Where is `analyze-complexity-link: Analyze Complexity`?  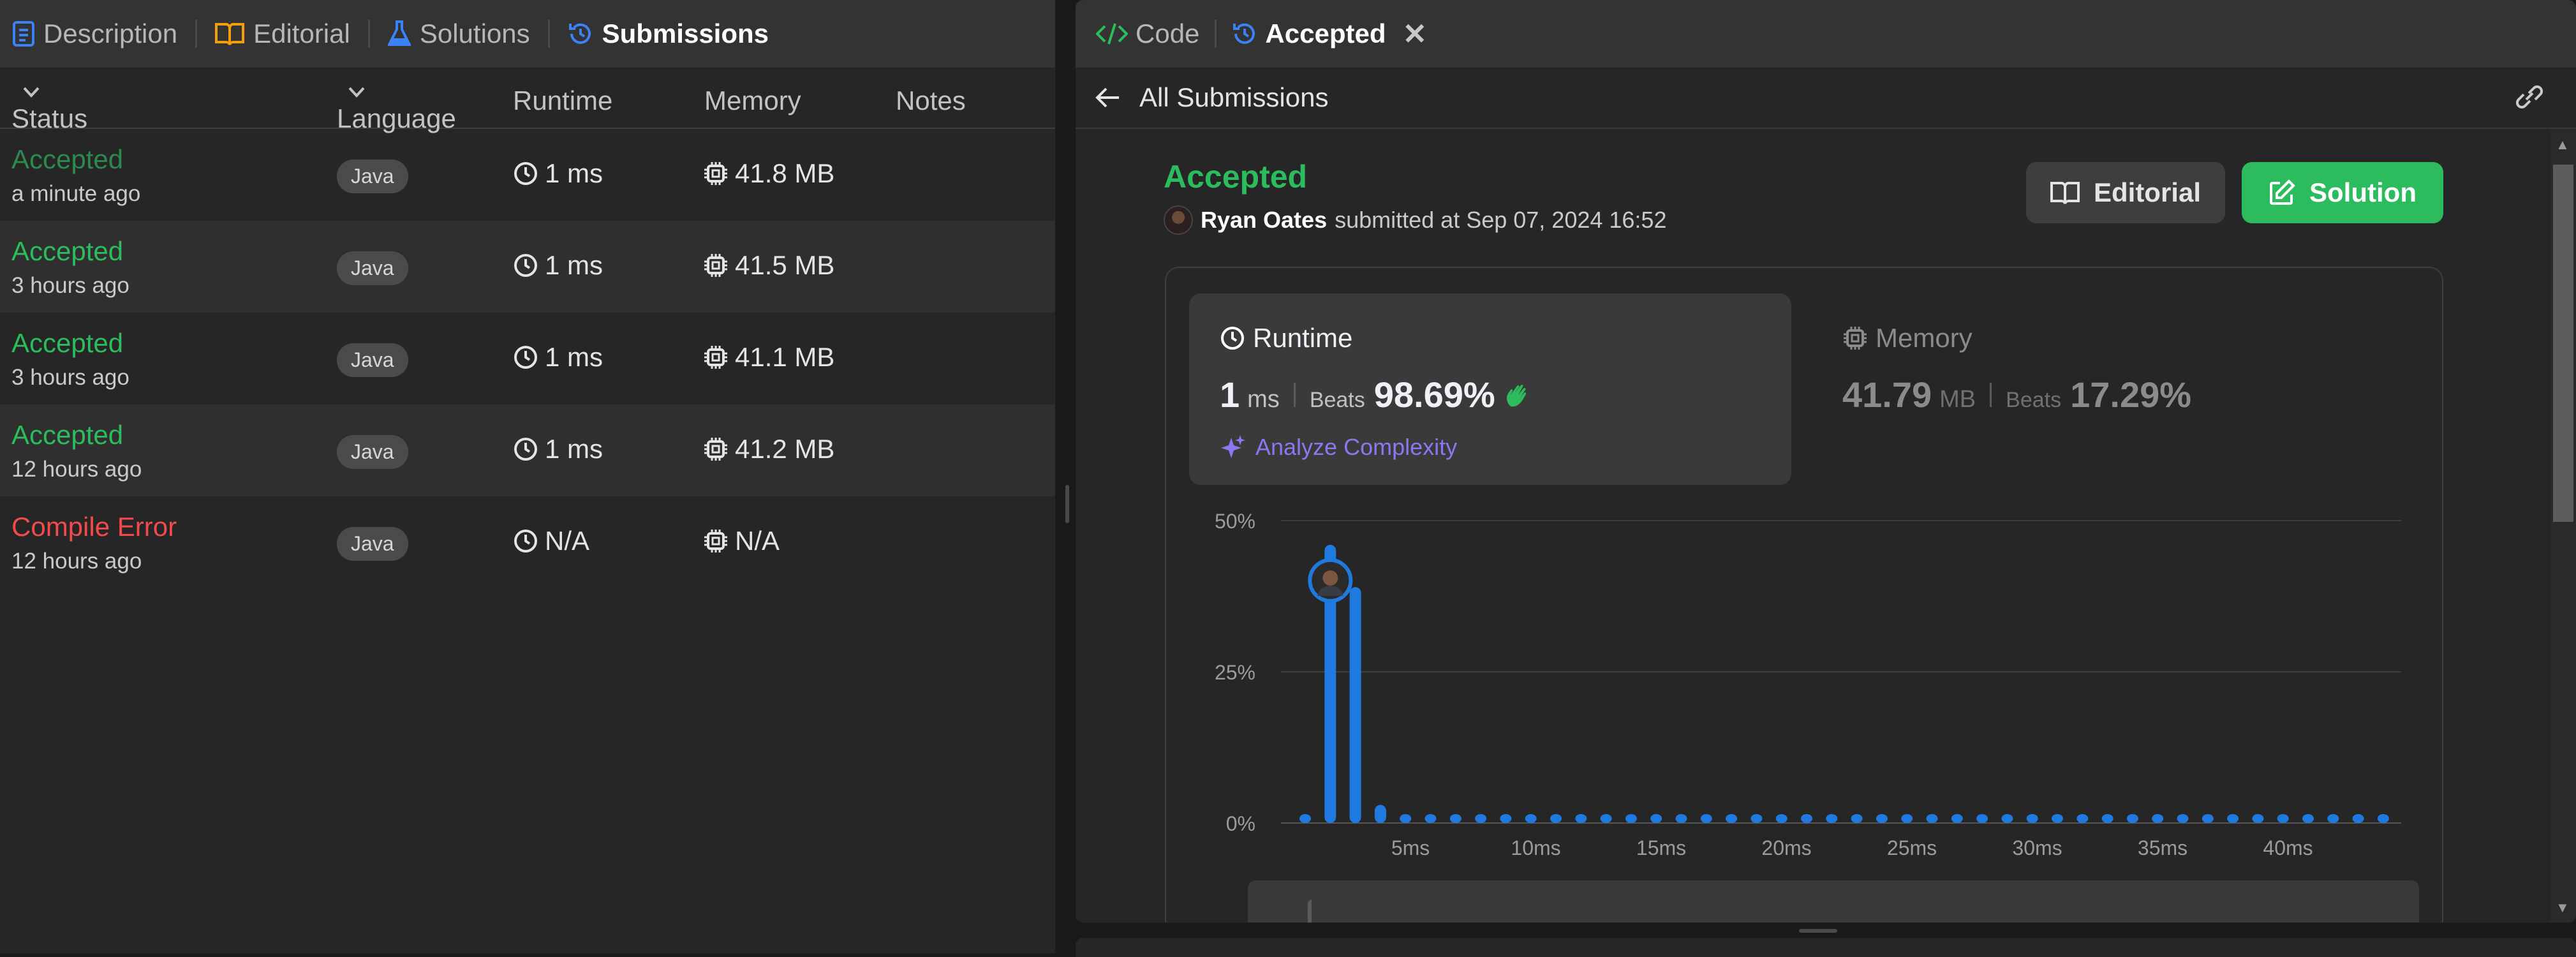
analyze-complexity-link: Analyze Complexity is located at coordinates (1338, 447).